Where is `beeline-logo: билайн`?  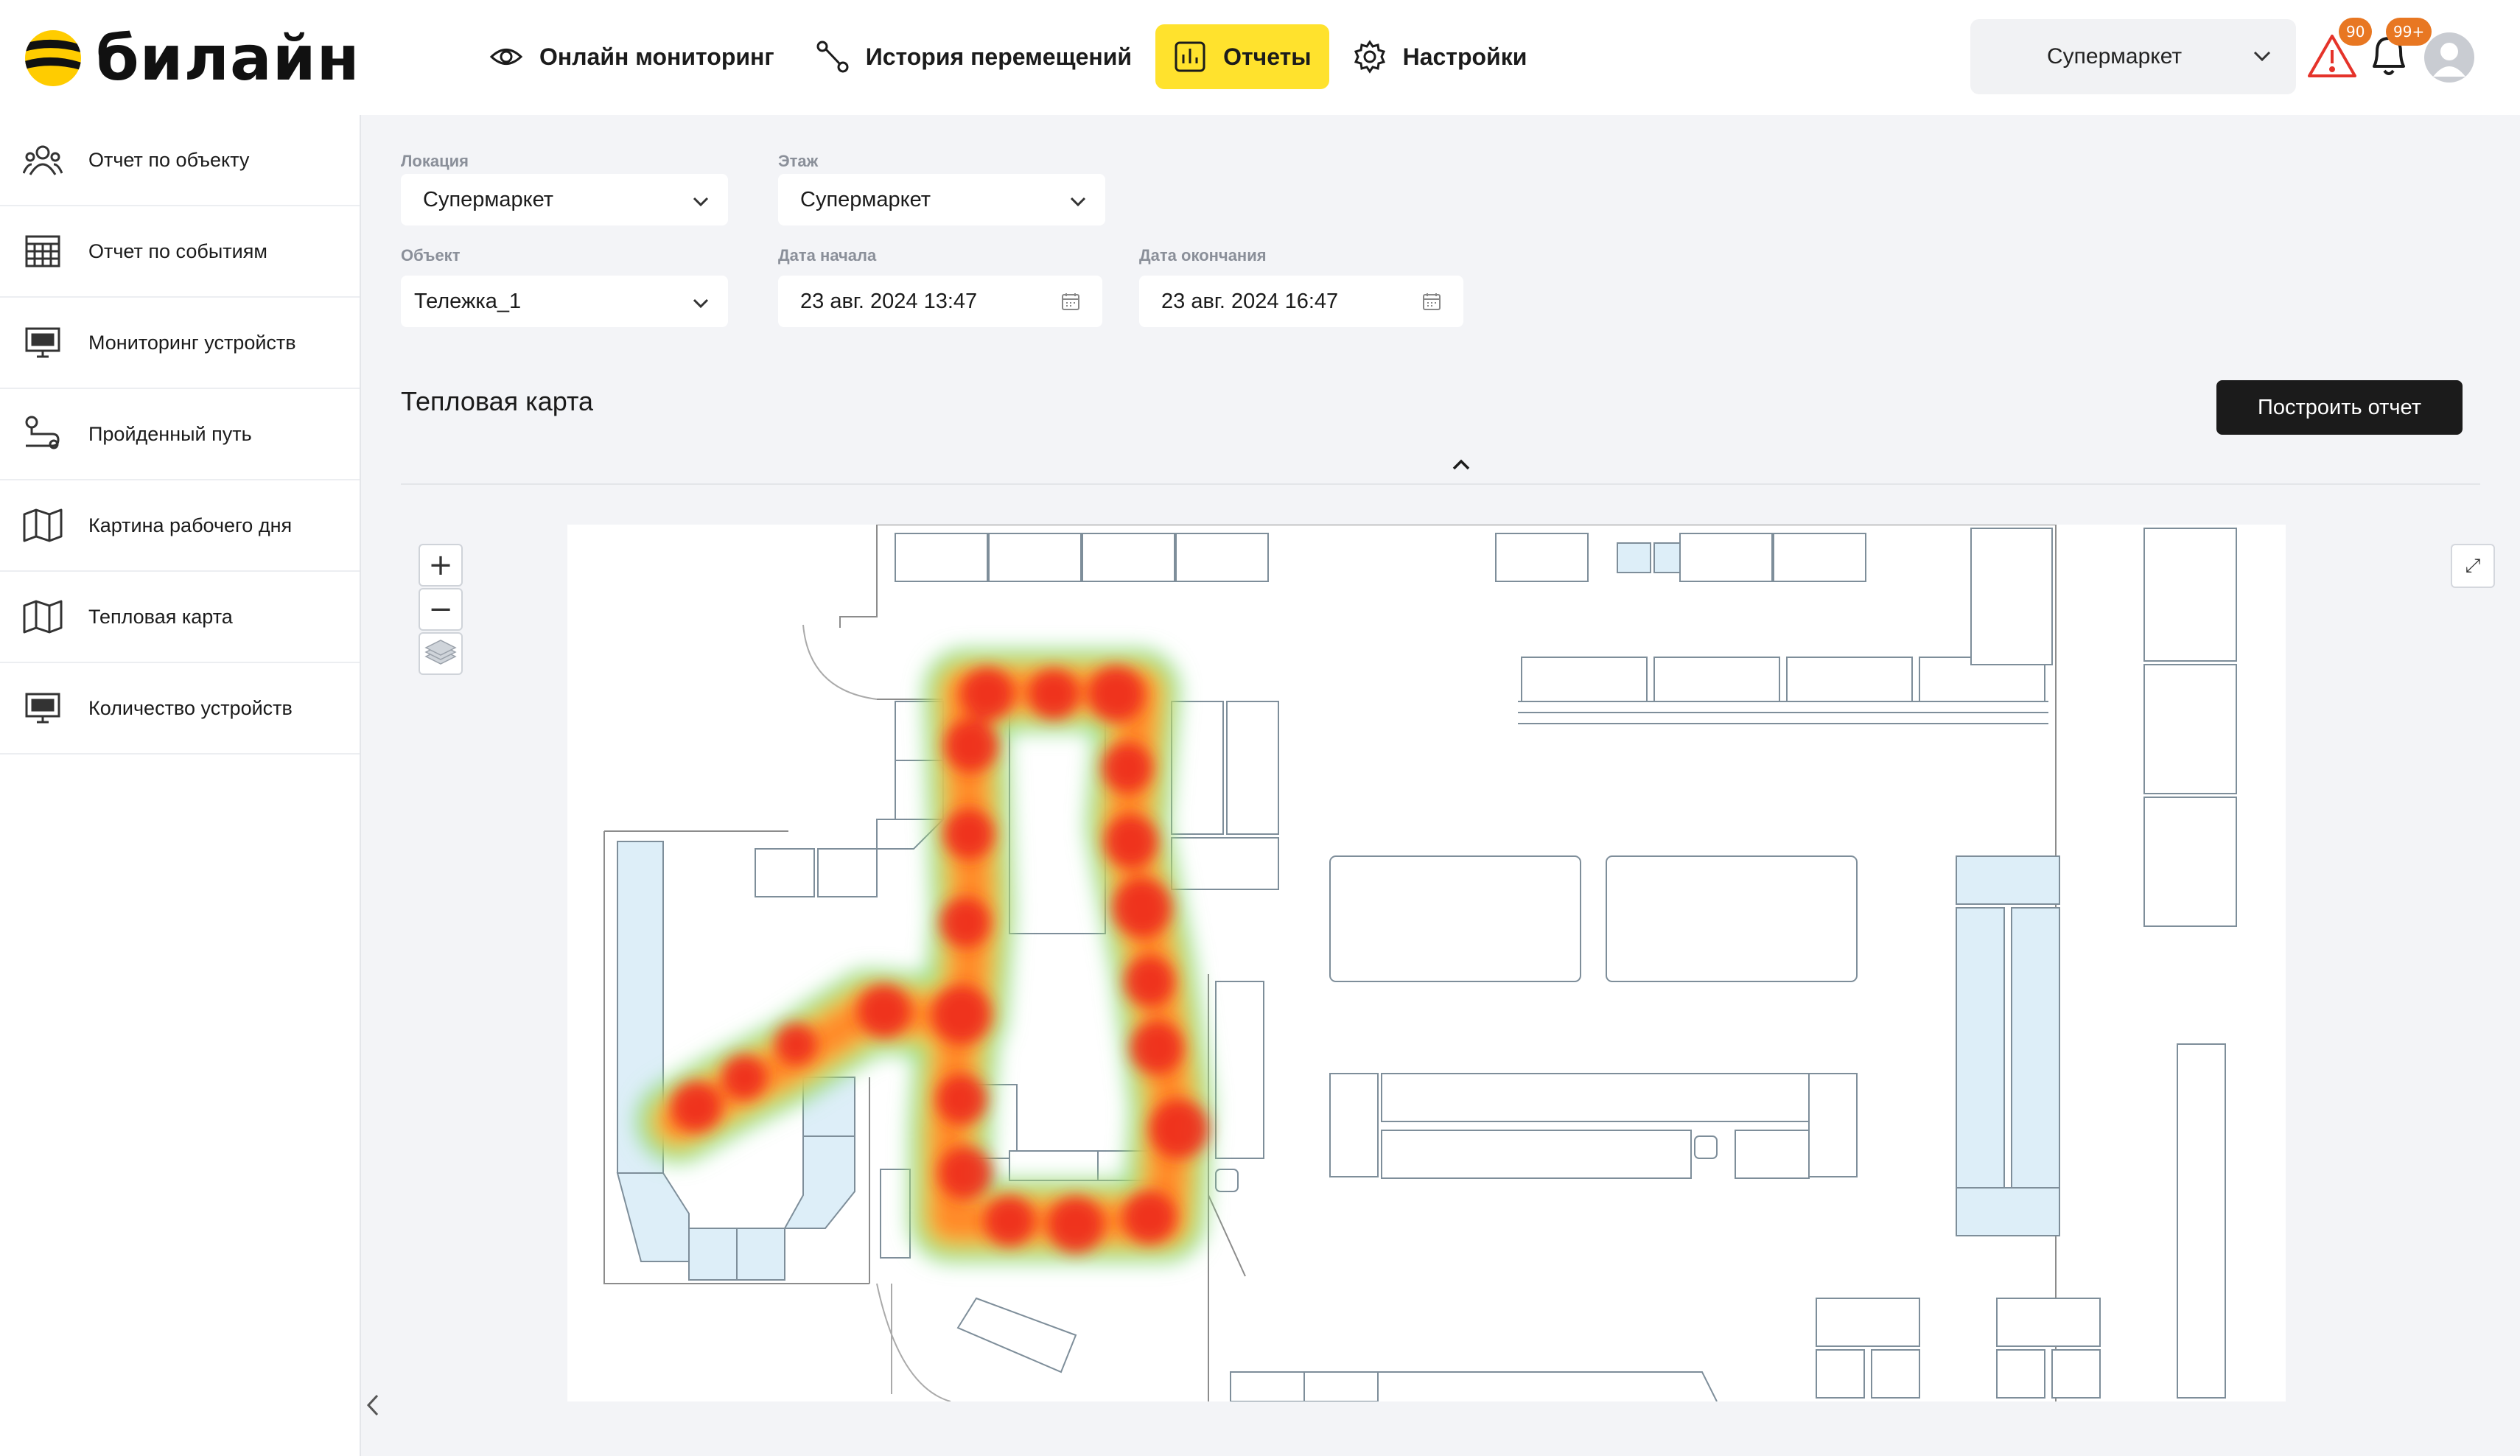 beeline-logo: билайн is located at coordinates (192, 58).